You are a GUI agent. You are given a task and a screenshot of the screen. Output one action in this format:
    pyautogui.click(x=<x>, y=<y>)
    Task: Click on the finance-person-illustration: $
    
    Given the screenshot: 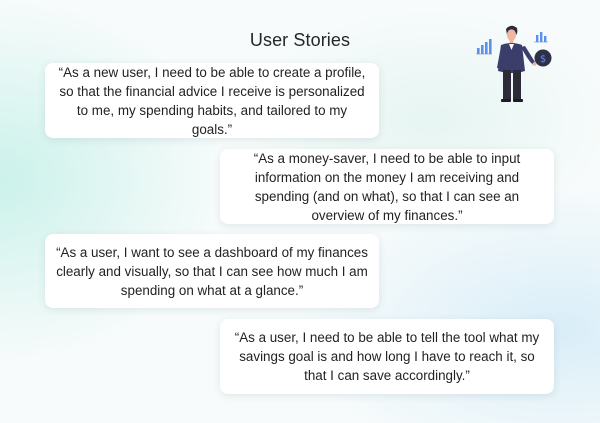 What is the action you would take?
    pyautogui.click(x=514, y=63)
    